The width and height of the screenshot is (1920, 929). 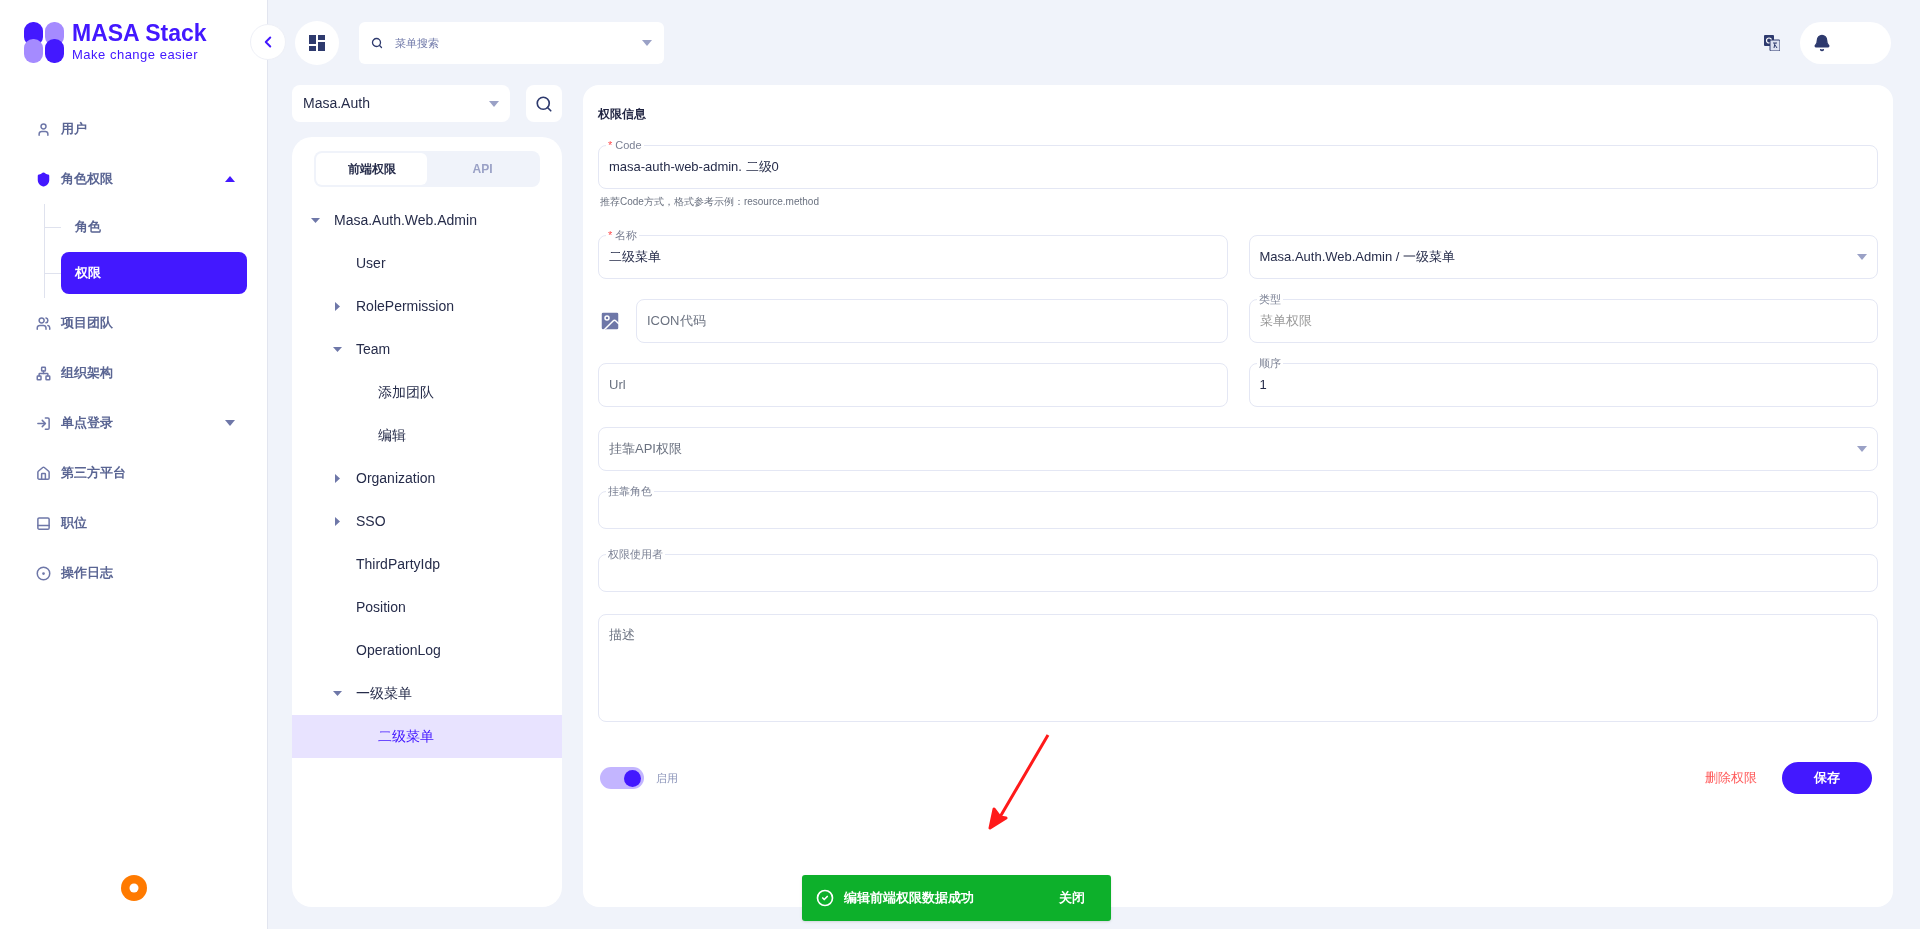 I want to click on notification-button, so click(x=1845, y=43).